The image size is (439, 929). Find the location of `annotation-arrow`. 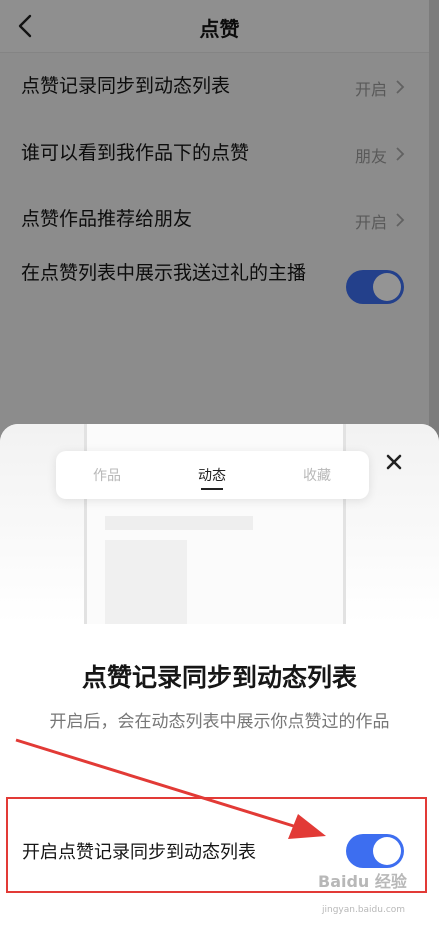

annotation-arrow is located at coordinates (170, 788).